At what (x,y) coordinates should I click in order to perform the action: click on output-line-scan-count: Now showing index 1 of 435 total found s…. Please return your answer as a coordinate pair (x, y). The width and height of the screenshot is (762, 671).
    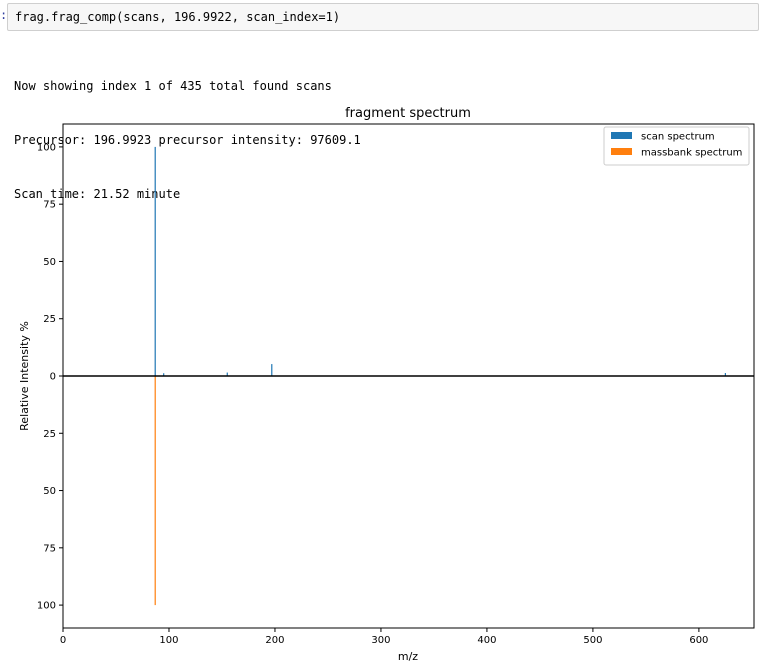
    Looking at the image, I should click on (173, 86).